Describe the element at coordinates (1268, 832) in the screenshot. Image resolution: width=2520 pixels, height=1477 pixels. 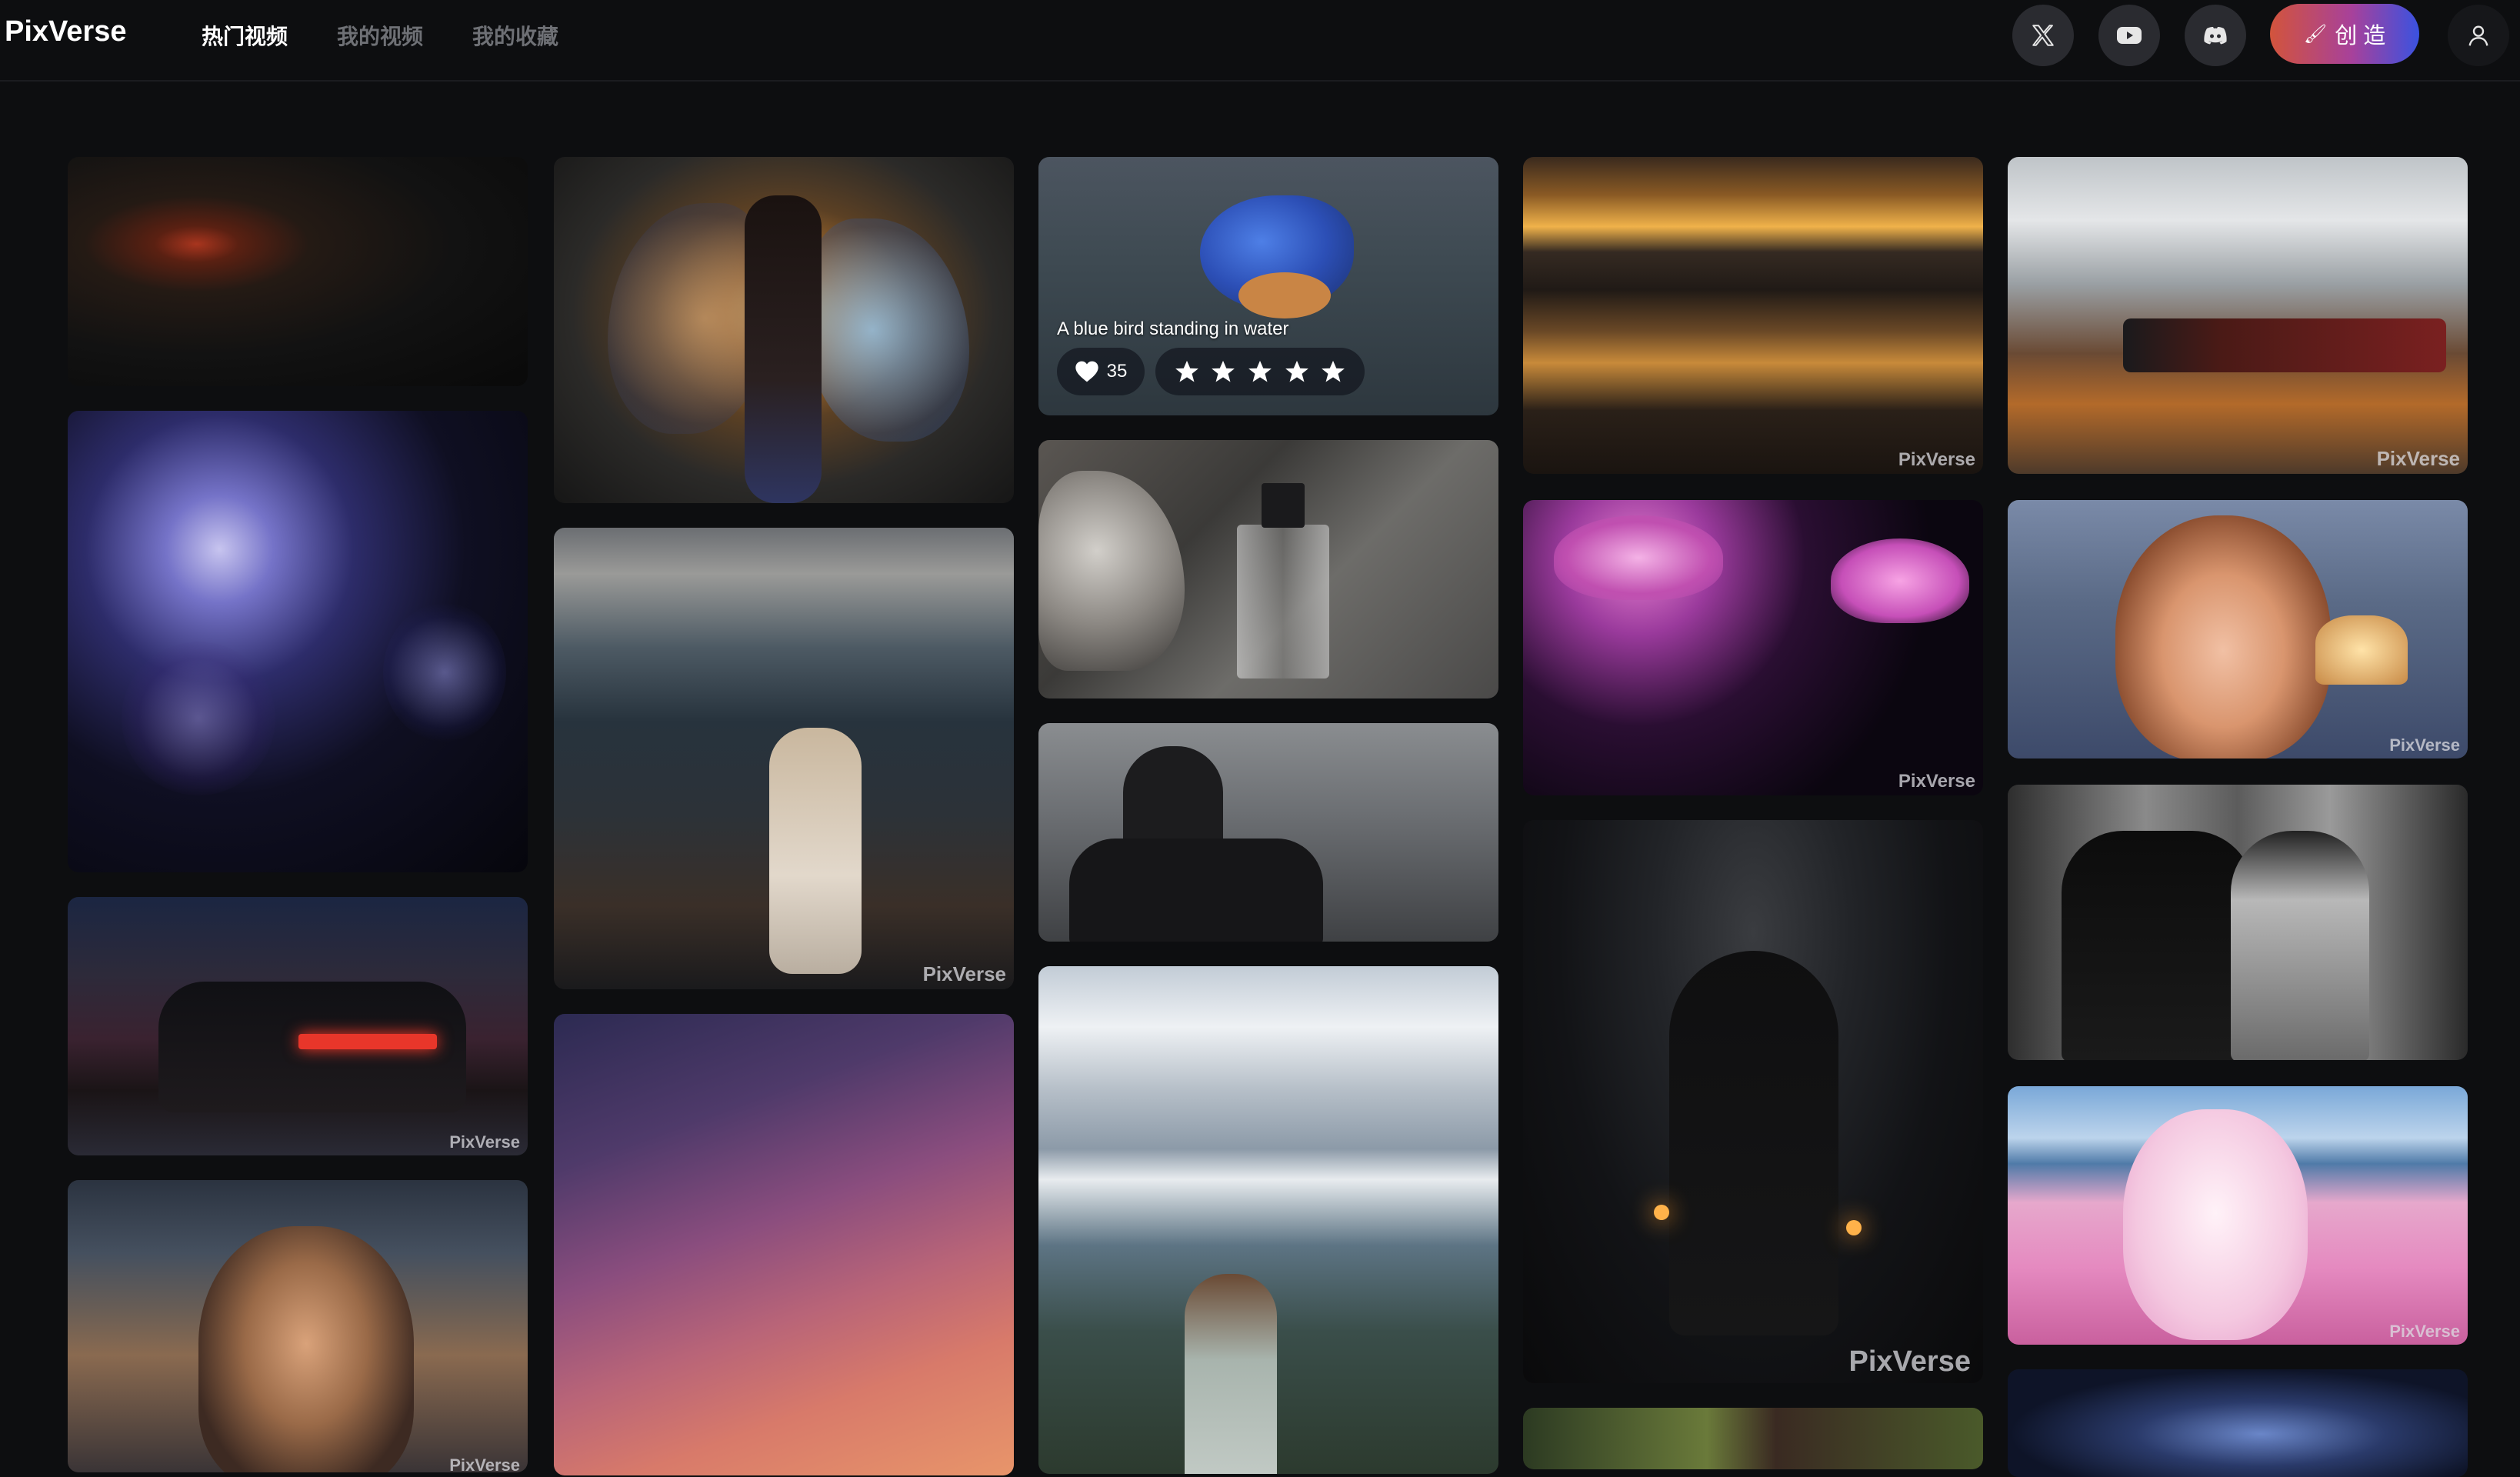
I see `video-tile-medieval-rider` at that location.